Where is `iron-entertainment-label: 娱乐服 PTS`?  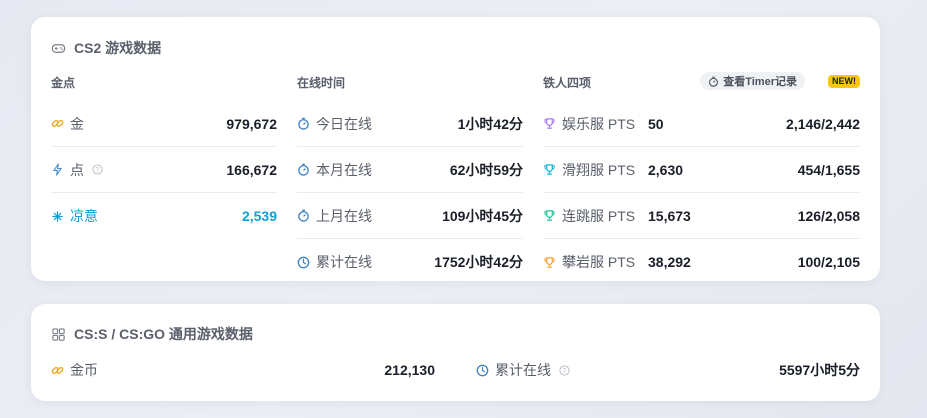
iron-entertainment-label: 娱乐服 PTS is located at coordinates (599, 123).